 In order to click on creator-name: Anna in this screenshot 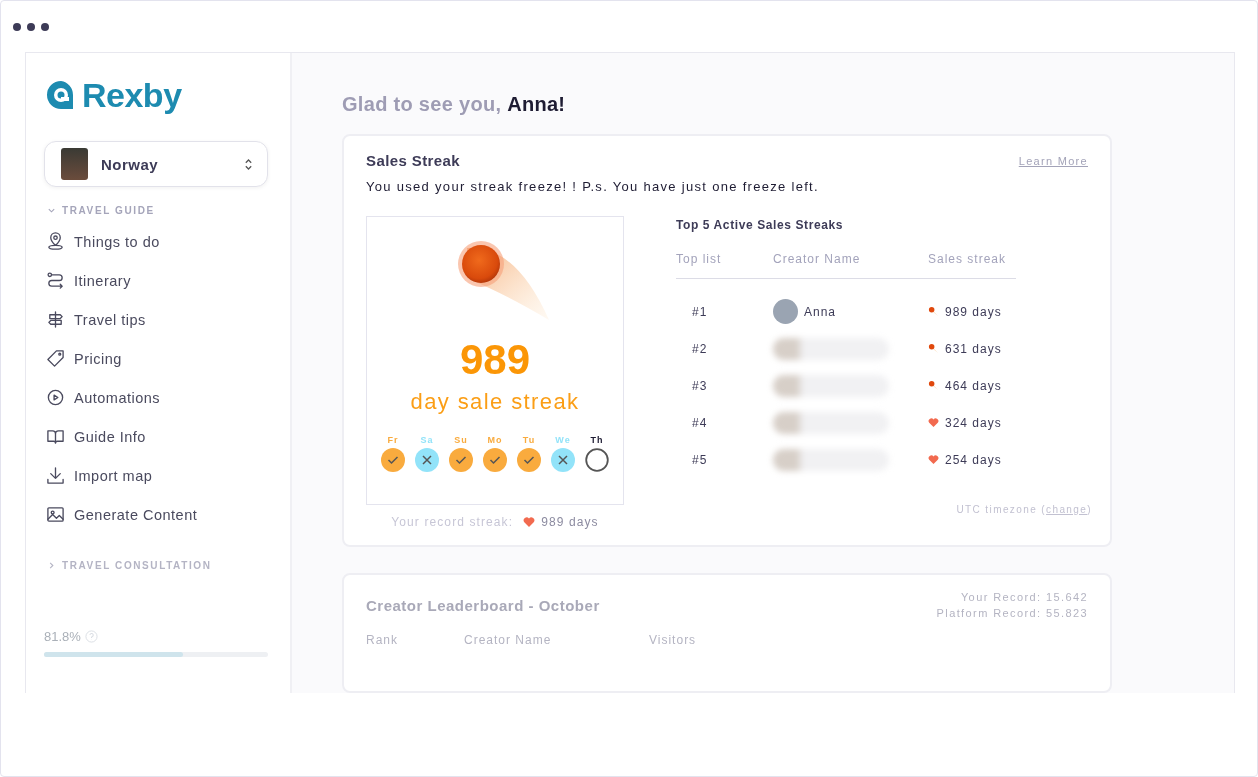, I will do `click(820, 311)`.